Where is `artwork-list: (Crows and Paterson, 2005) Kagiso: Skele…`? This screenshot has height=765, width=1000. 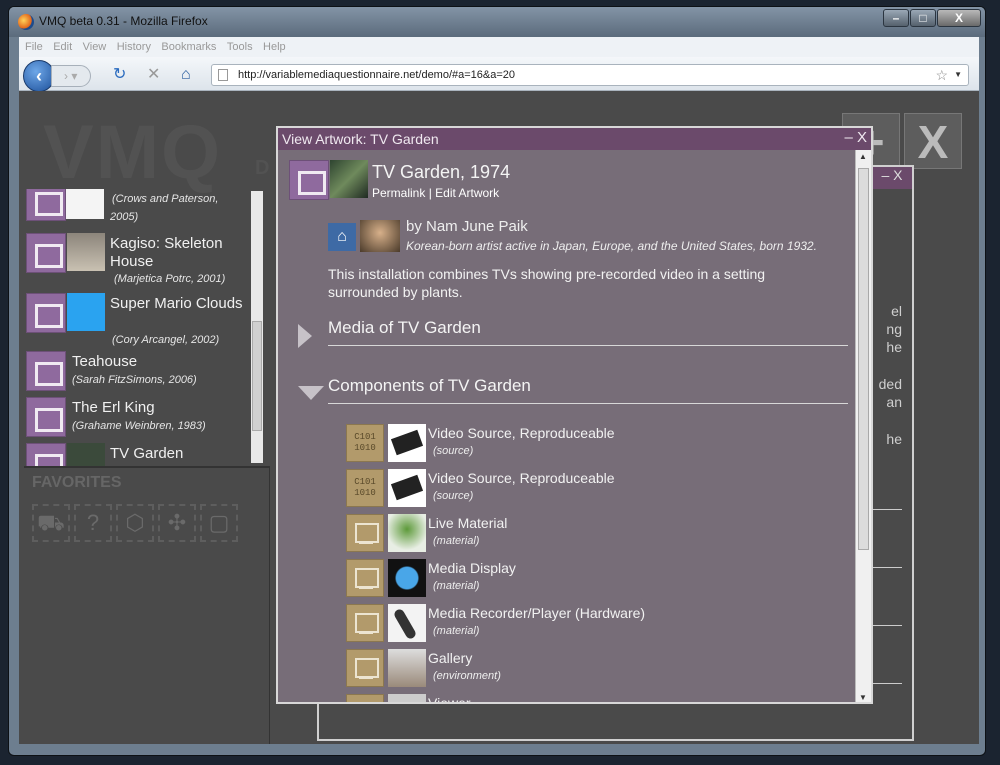
artwork-list: (Crows and Paterson, 2005) Kagiso: Skele… is located at coordinates (147, 328).